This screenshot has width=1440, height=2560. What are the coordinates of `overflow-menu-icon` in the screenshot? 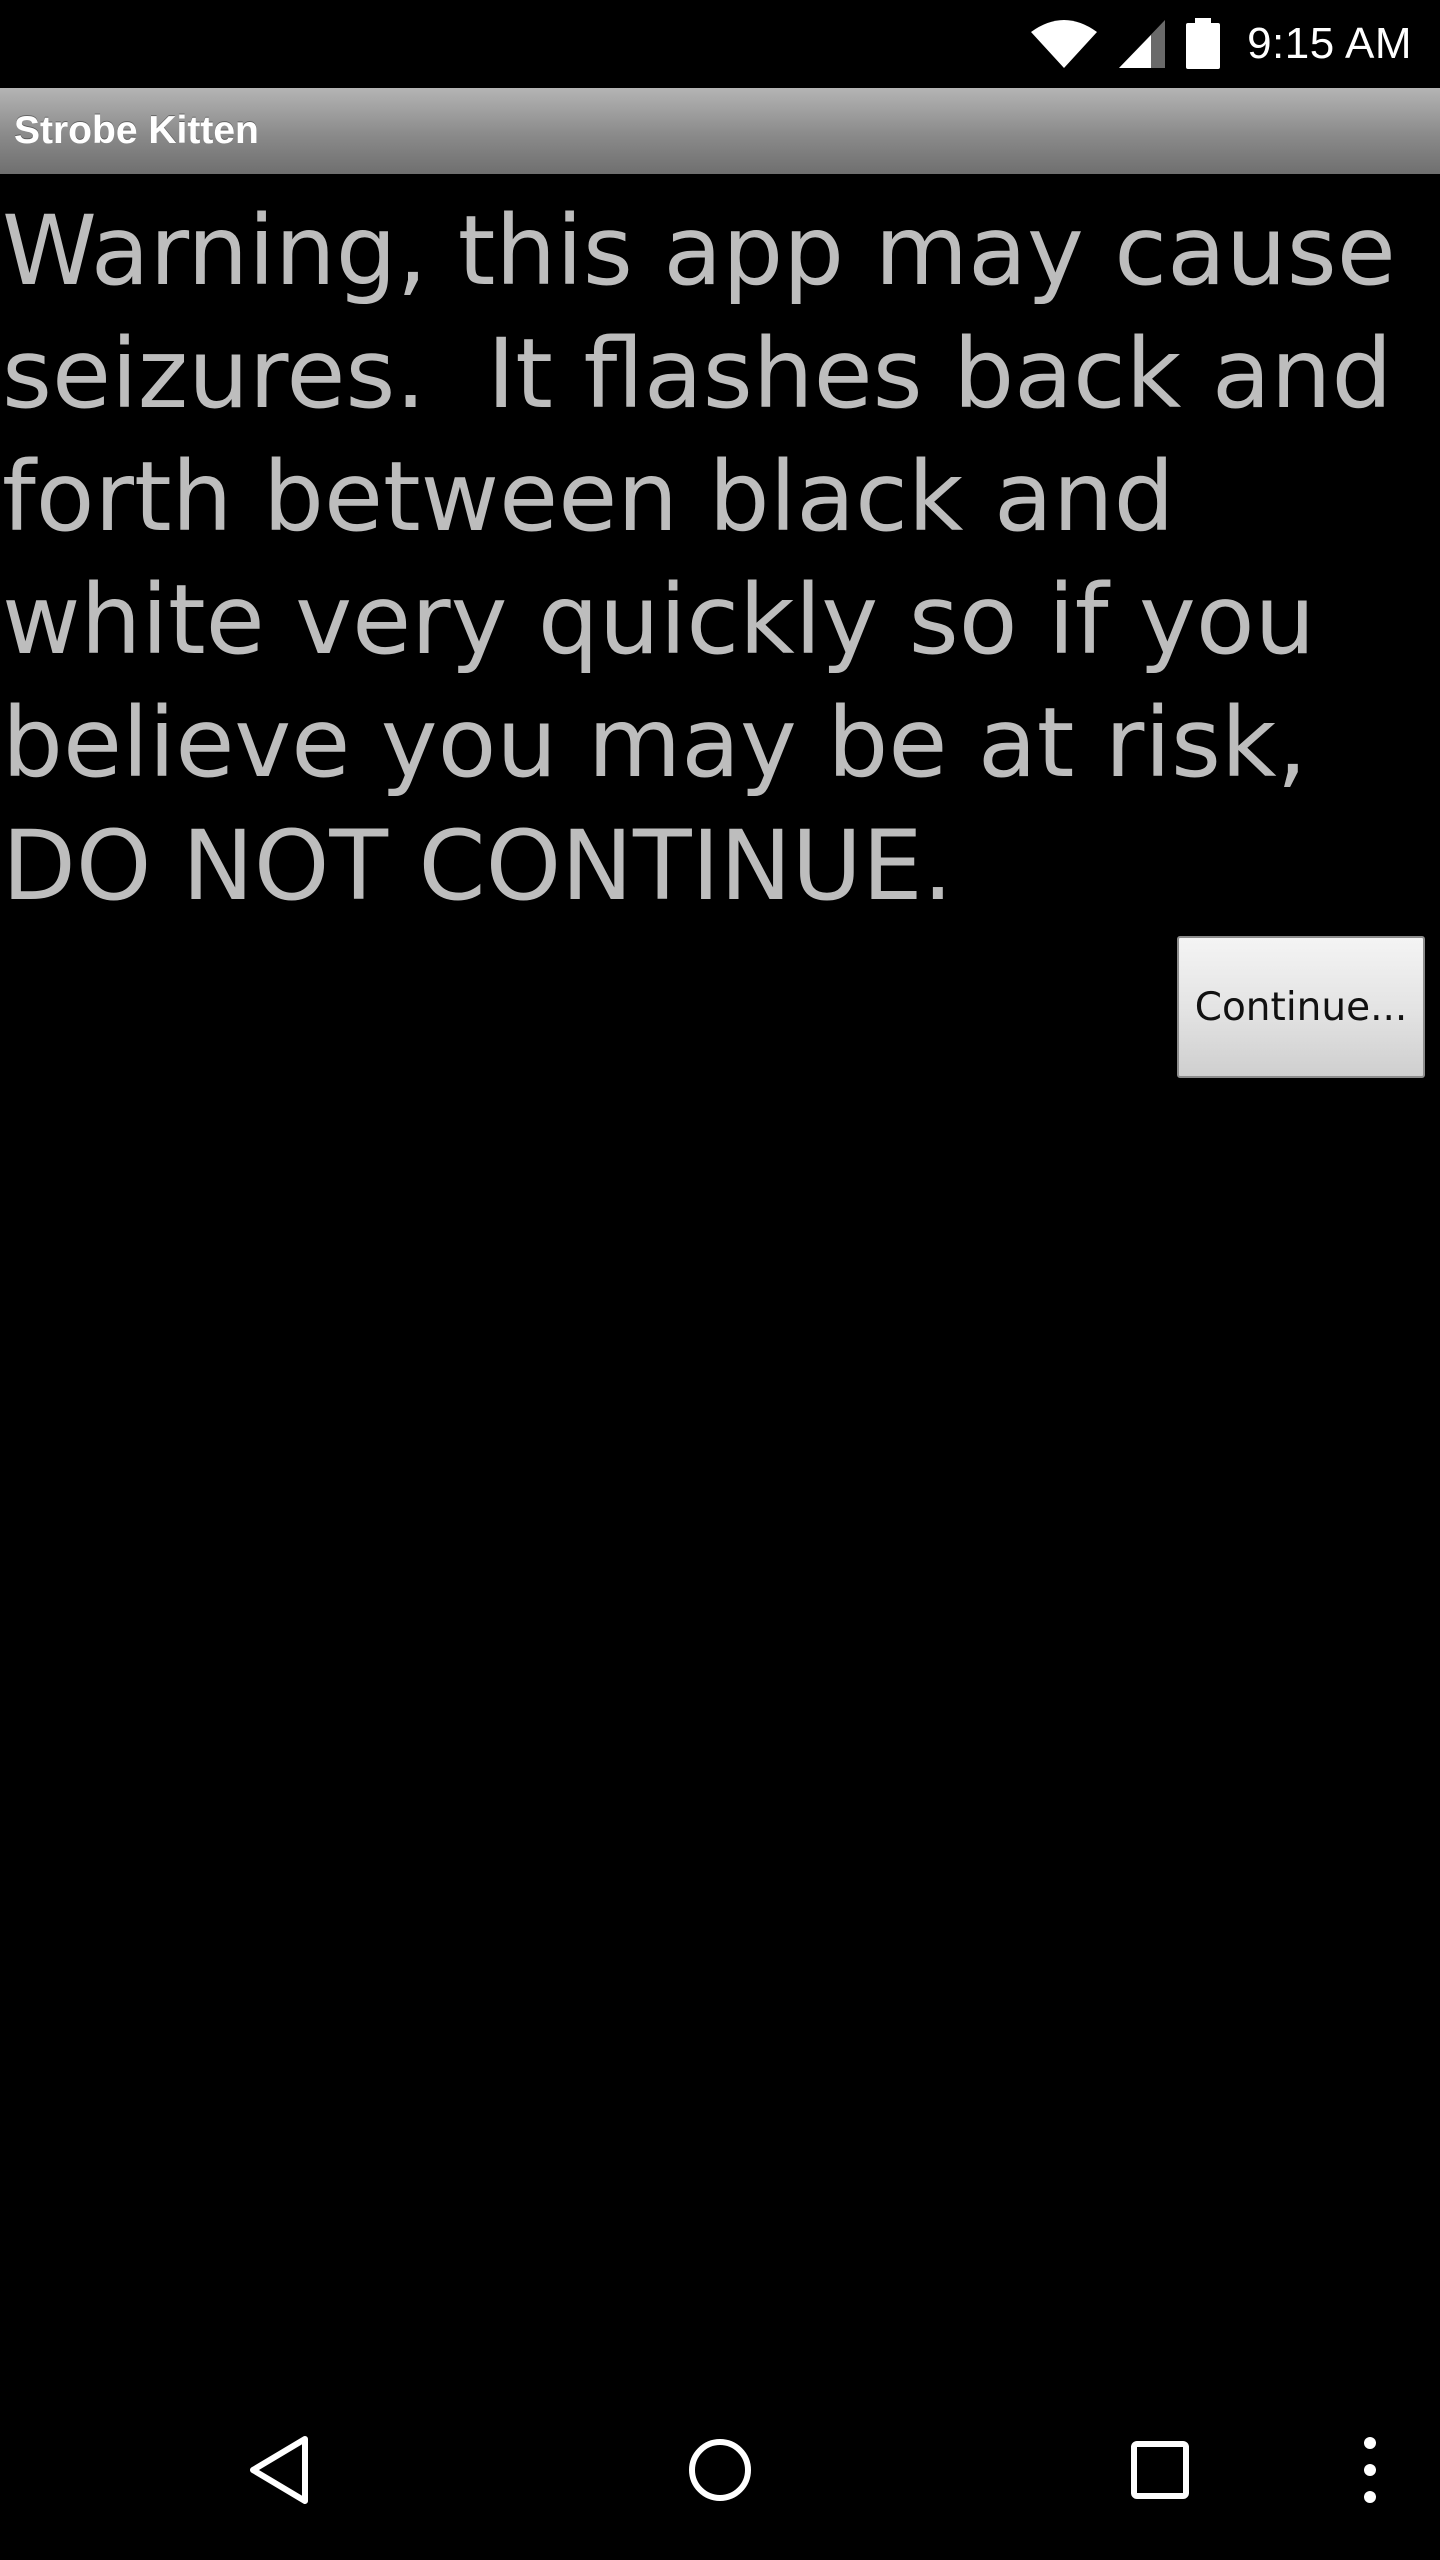 It's located at (1370, 2472).